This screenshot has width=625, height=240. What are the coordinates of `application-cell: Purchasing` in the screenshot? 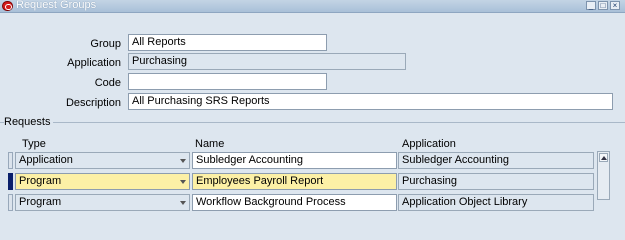 It's located at (496, 181).